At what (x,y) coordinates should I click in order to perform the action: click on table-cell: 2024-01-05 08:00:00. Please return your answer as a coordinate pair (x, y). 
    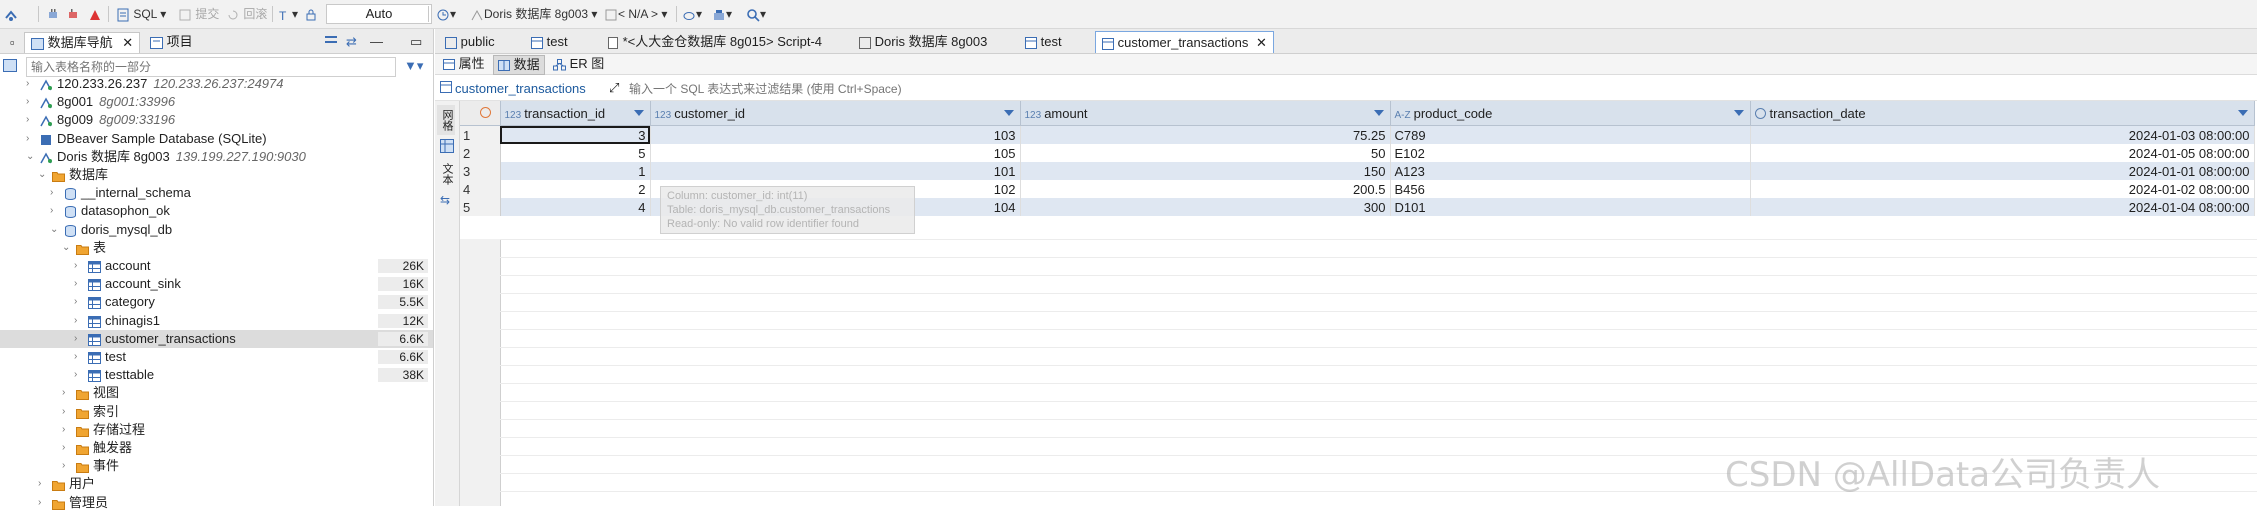
    Looking at the image, I should click on (2002, 153).